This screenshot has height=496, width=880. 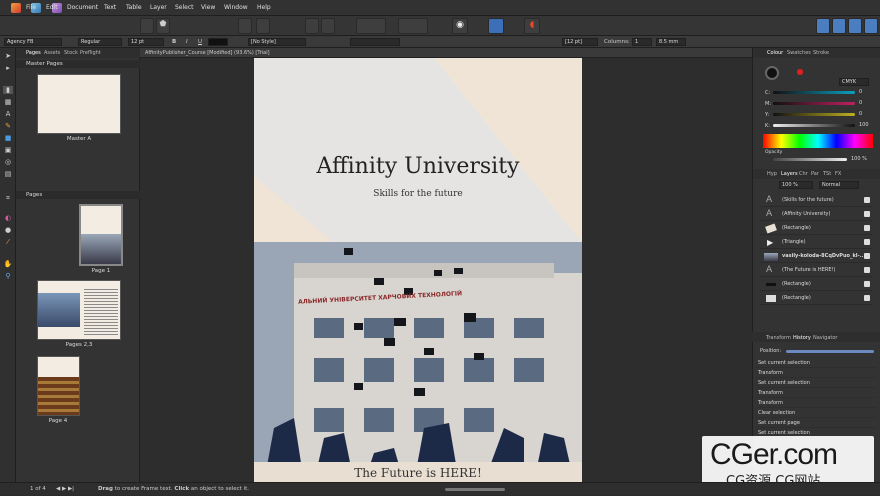 What do you see at coordinates (163, 26) in the screenshot?
I see `settings-icon: ⬟` at bounding box center [163, 26].